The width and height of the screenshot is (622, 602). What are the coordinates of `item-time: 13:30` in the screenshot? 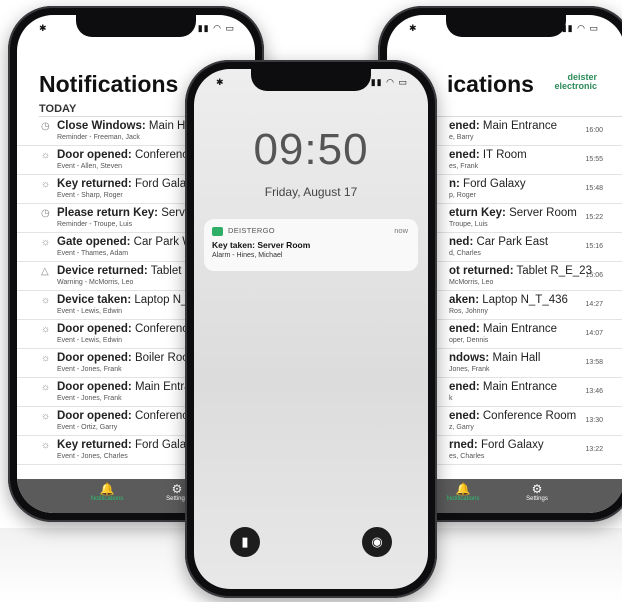 It's located at (594, 420).